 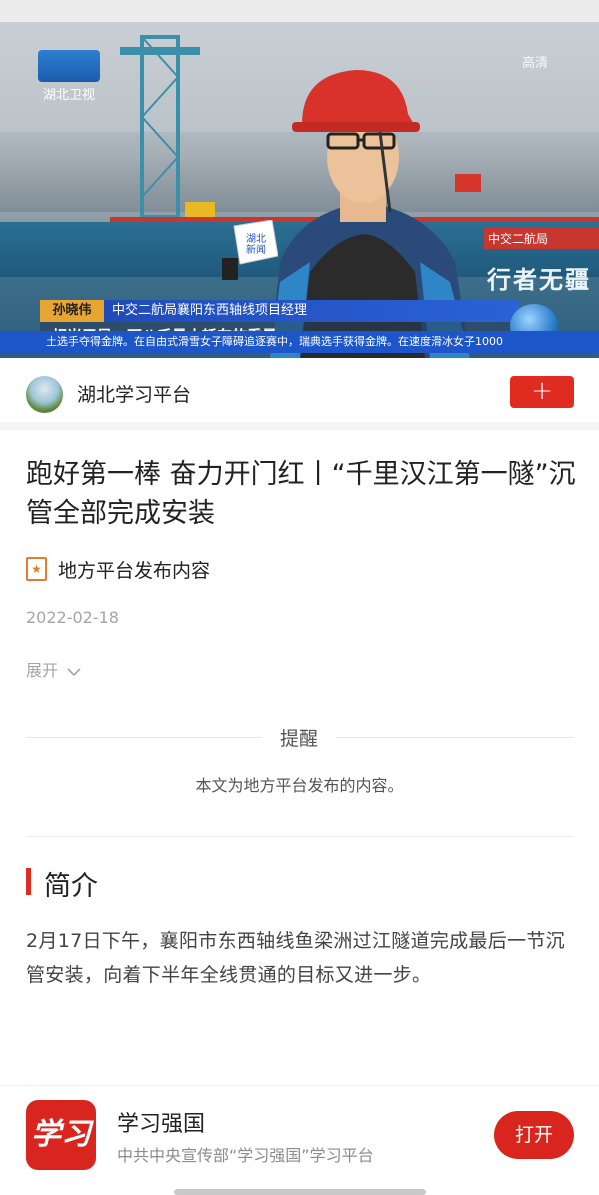 I want to click on summary-heading: 简介, so click(x=71, y=886).